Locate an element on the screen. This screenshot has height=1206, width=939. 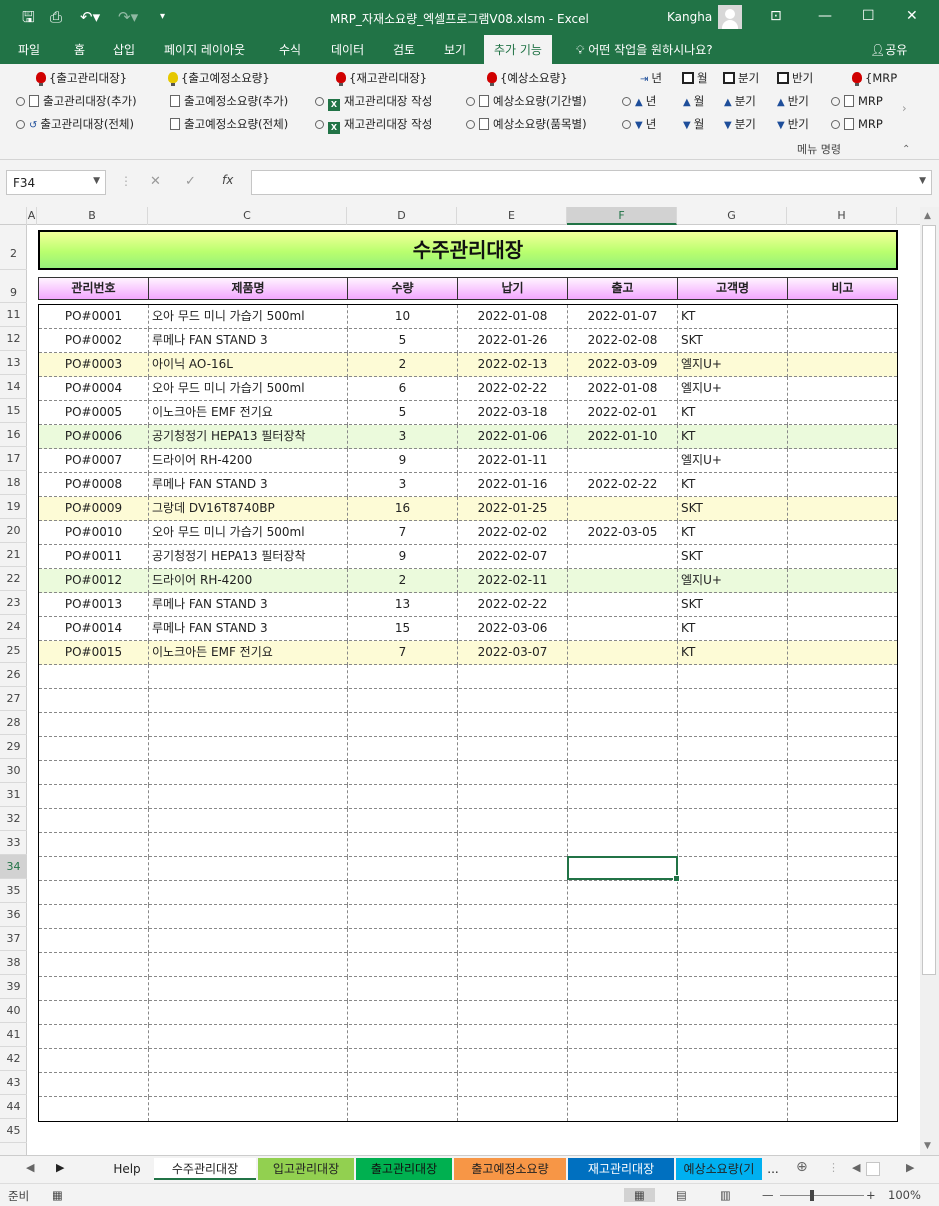
tab-formulas: 수식 is located at coordinates (290, 49).